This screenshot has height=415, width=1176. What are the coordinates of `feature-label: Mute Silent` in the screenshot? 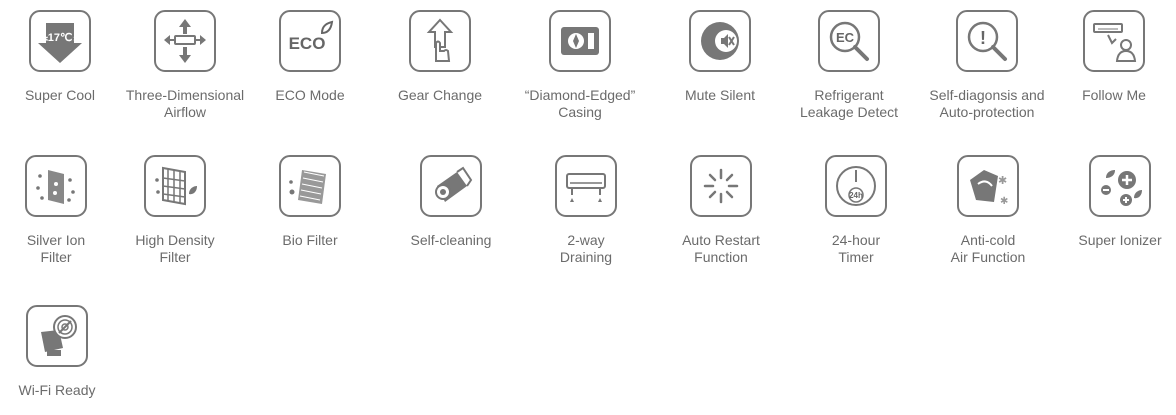 It's located at (720, 95).